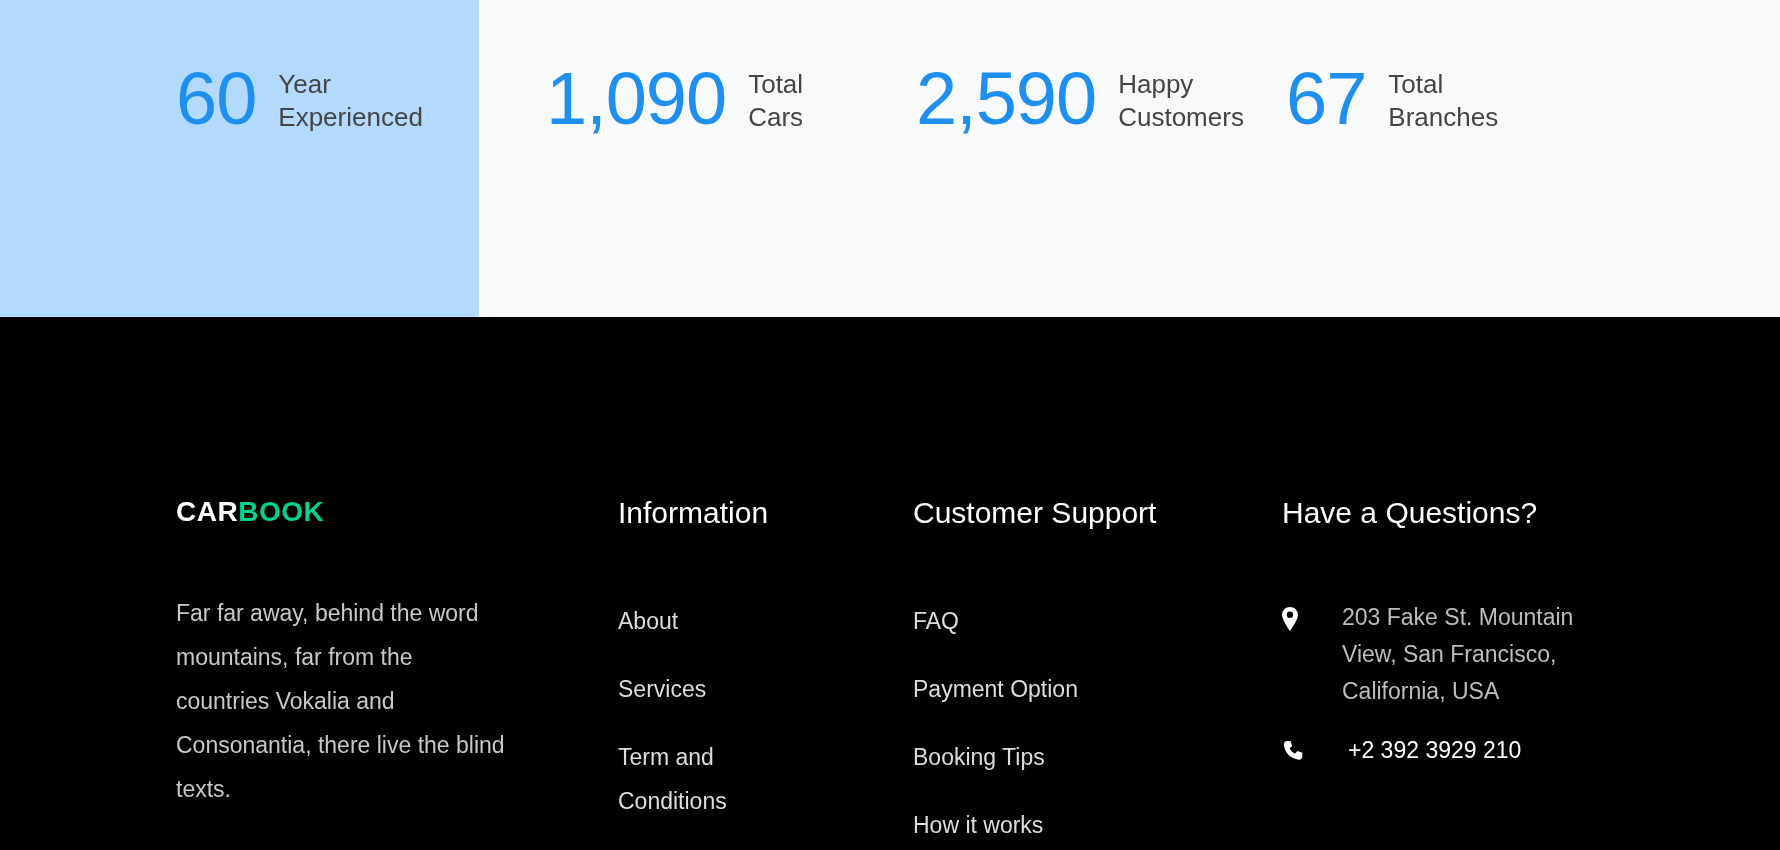 The image size is (1780, 850). Describe the element at coordinates (1410, 513) in the screenshot. I see `column-heading: Have a Questions?` at that location.